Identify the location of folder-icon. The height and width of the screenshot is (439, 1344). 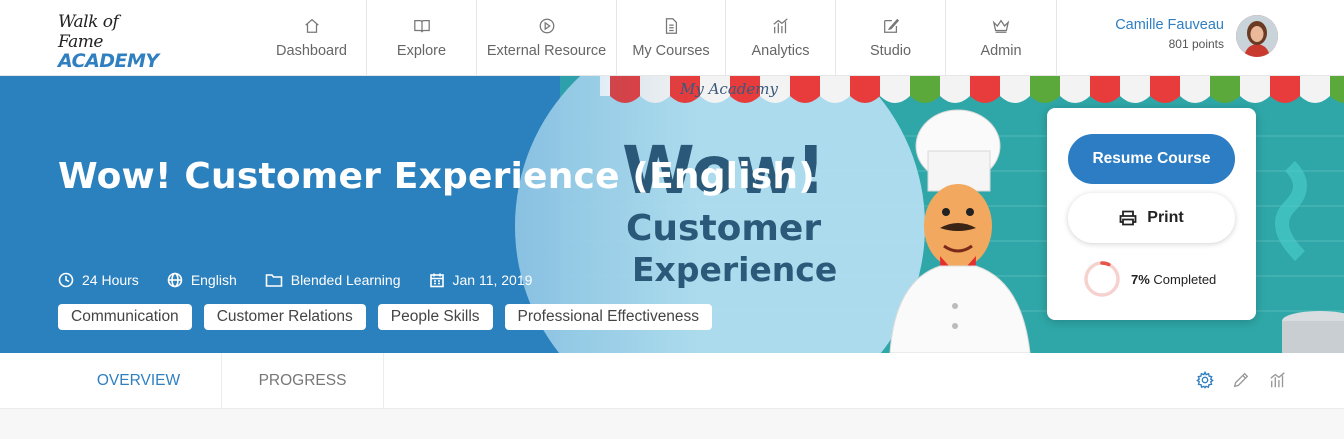
(274, 280).